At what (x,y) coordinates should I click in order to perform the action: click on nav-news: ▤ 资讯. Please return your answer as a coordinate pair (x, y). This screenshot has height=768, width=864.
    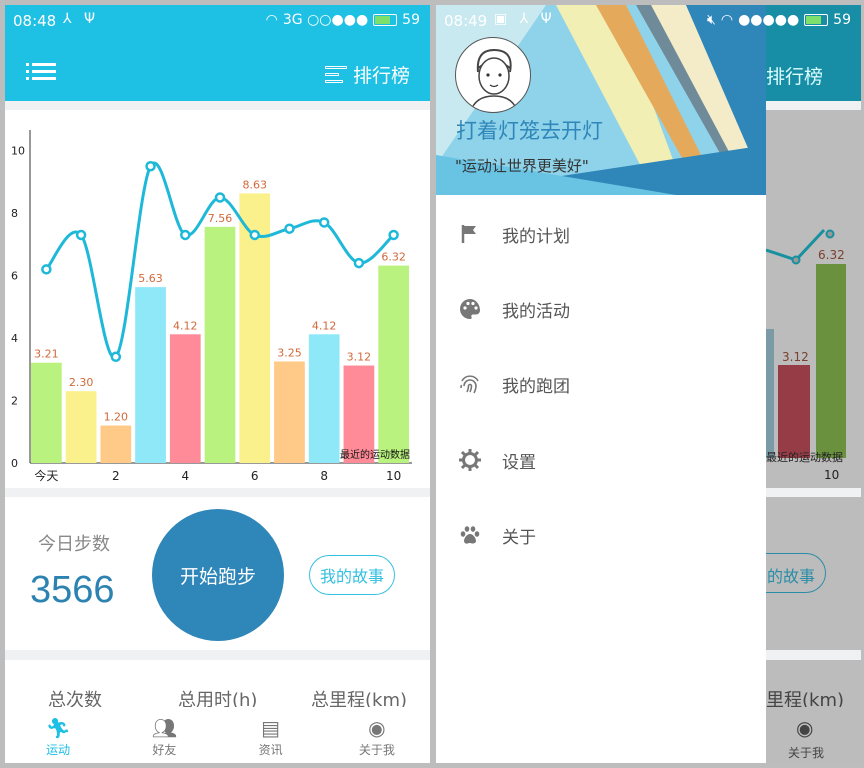
    Looking at the image, I should click on (271, 735).